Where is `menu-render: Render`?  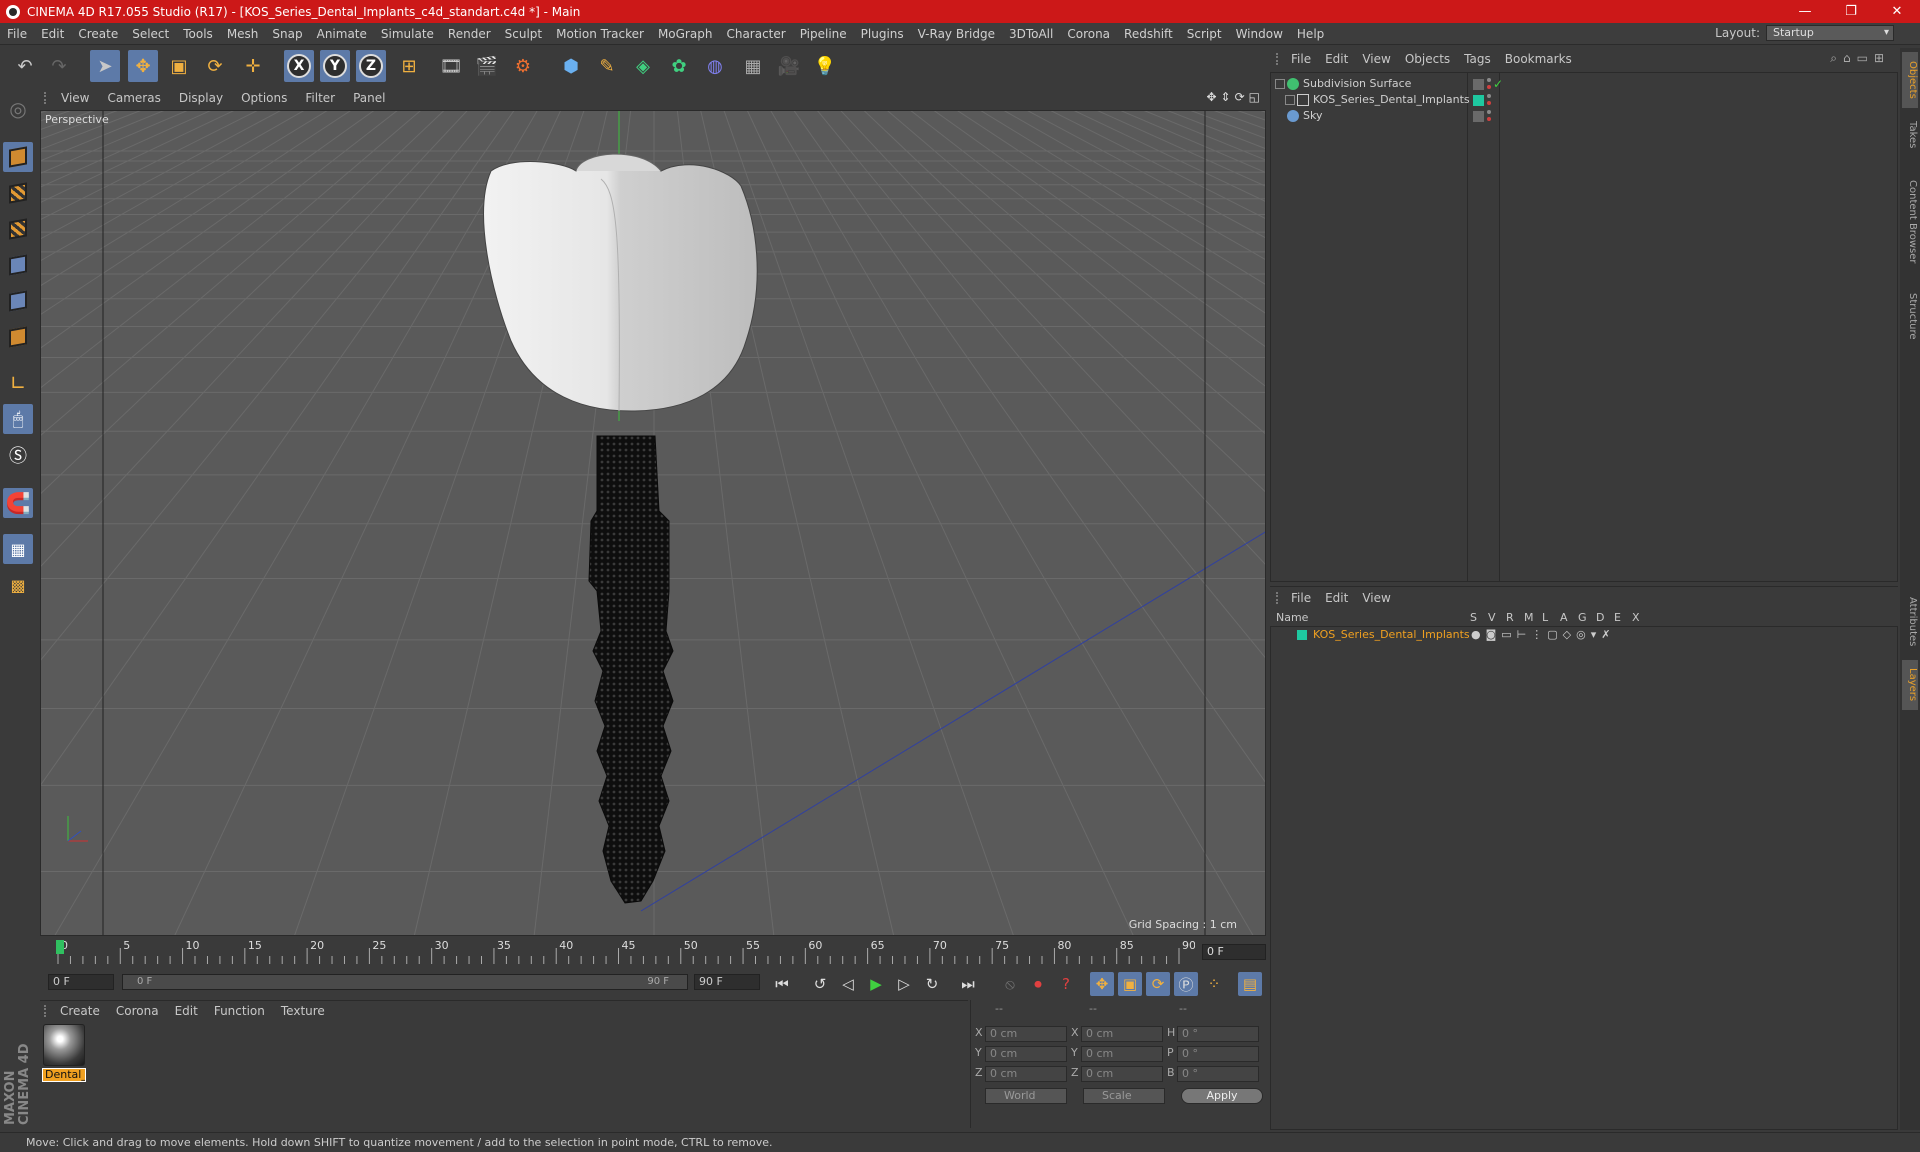
menu-render: Render is located at coordinates (469, 34).